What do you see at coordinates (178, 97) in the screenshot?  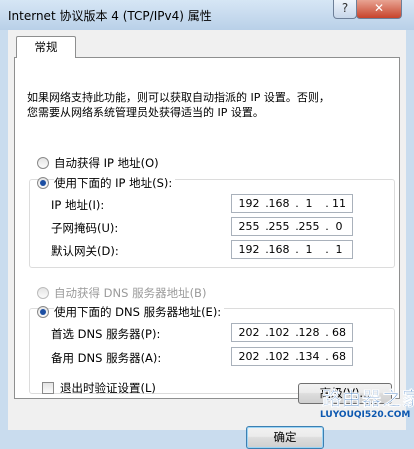 I see `description-line-1: 如果网络支持此功能，则可以获取自动指派的 IP 设置。否则，` at bounding box center [178, 97].